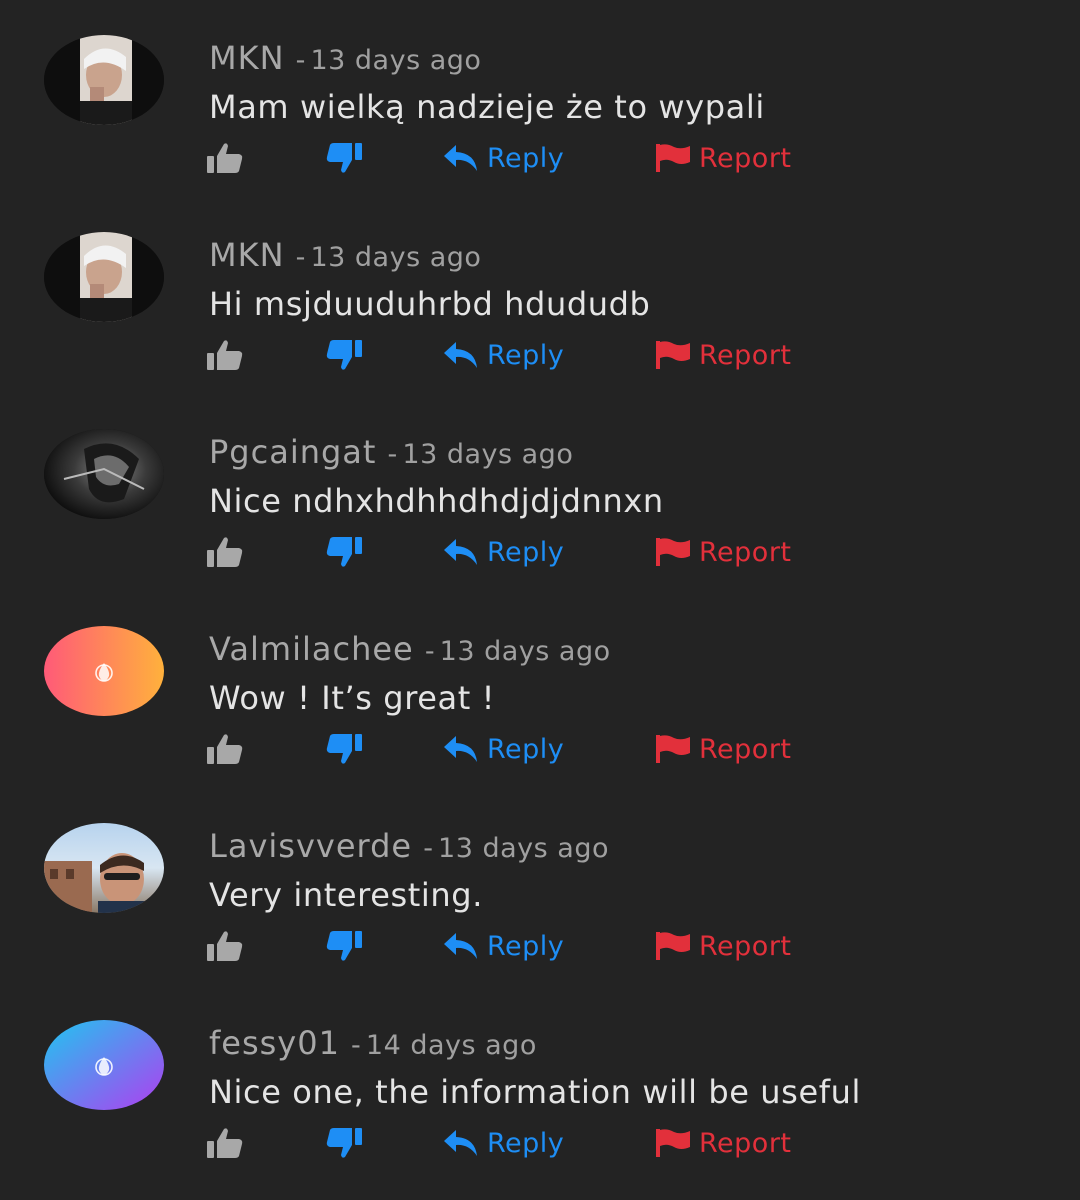 This screenshot has width=1080, height=1200. I want to click on comment-header: Pgcaingat - 13 days ago, so click(391, 455).